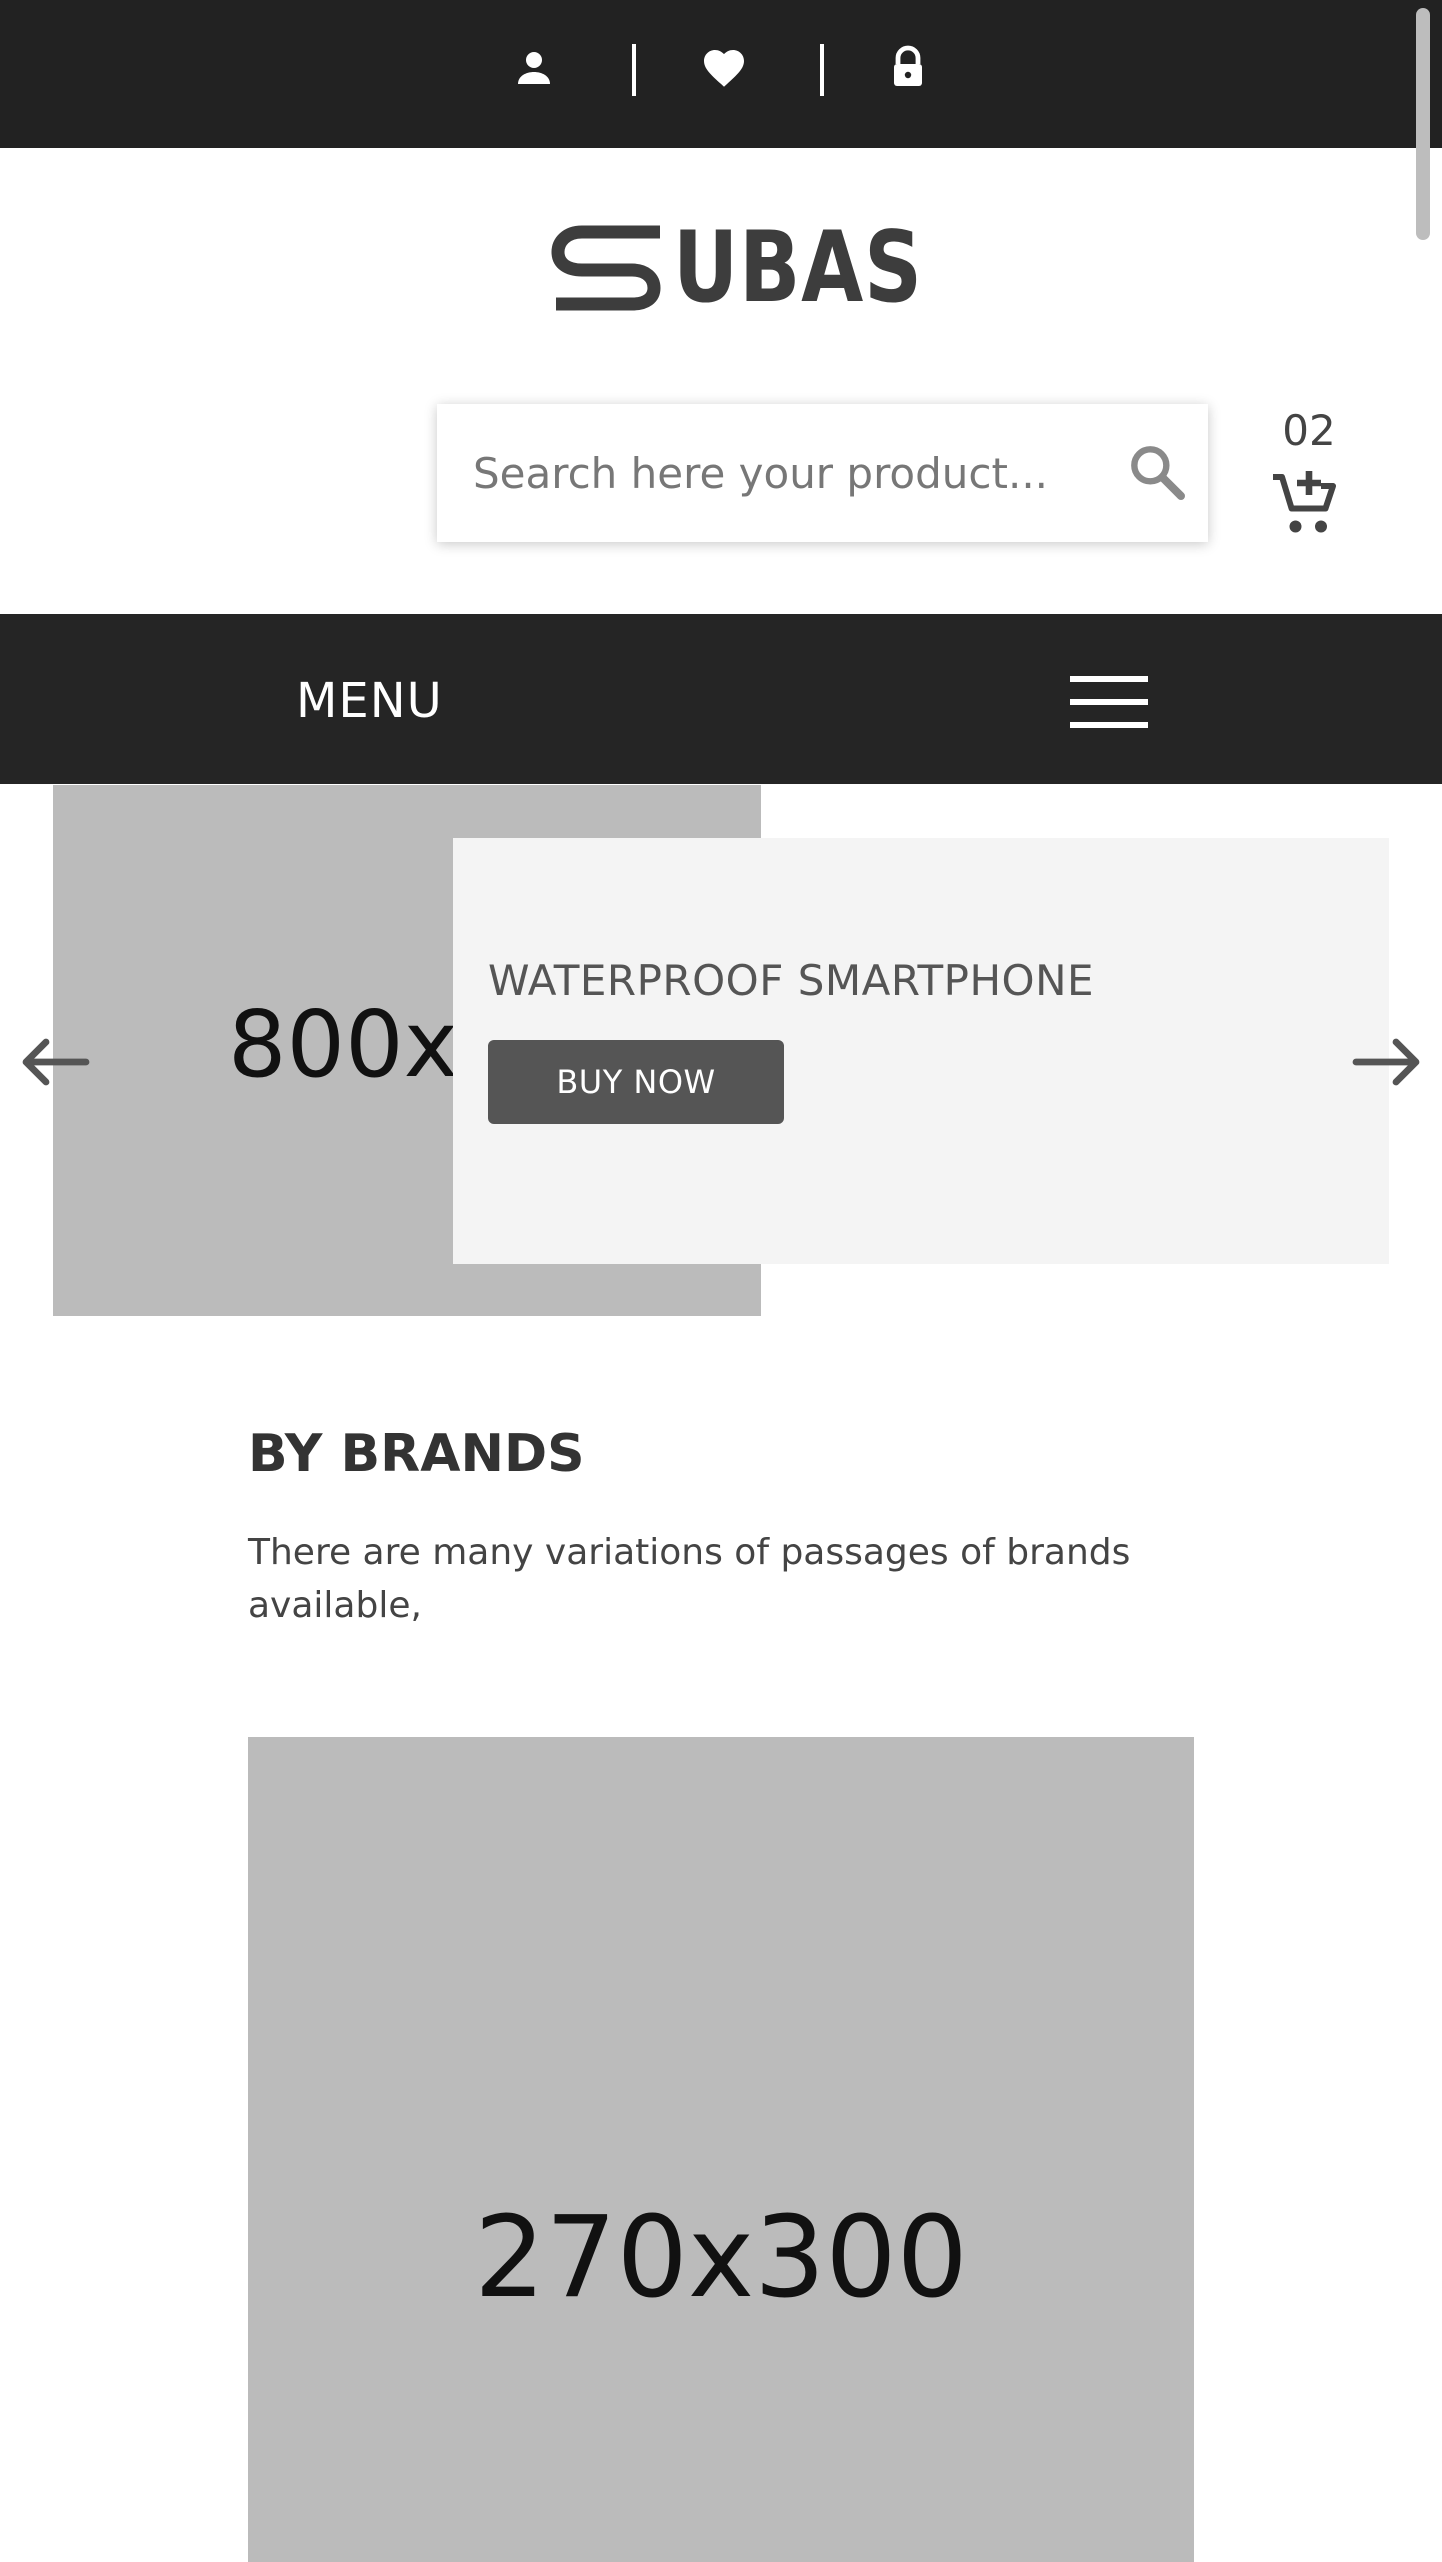 The height and width of the screenshot is (2562, 1442). I want to click on section-title: BY BRANDS, so click(416, 1454).